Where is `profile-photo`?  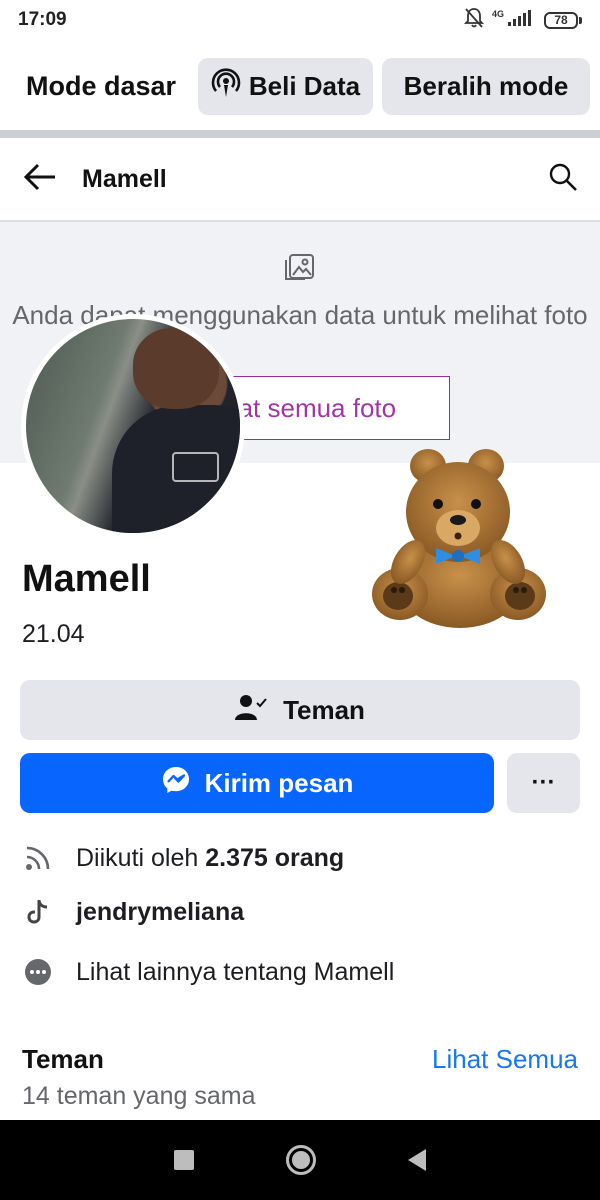
profile-photo is located at coordinates (133, 426).